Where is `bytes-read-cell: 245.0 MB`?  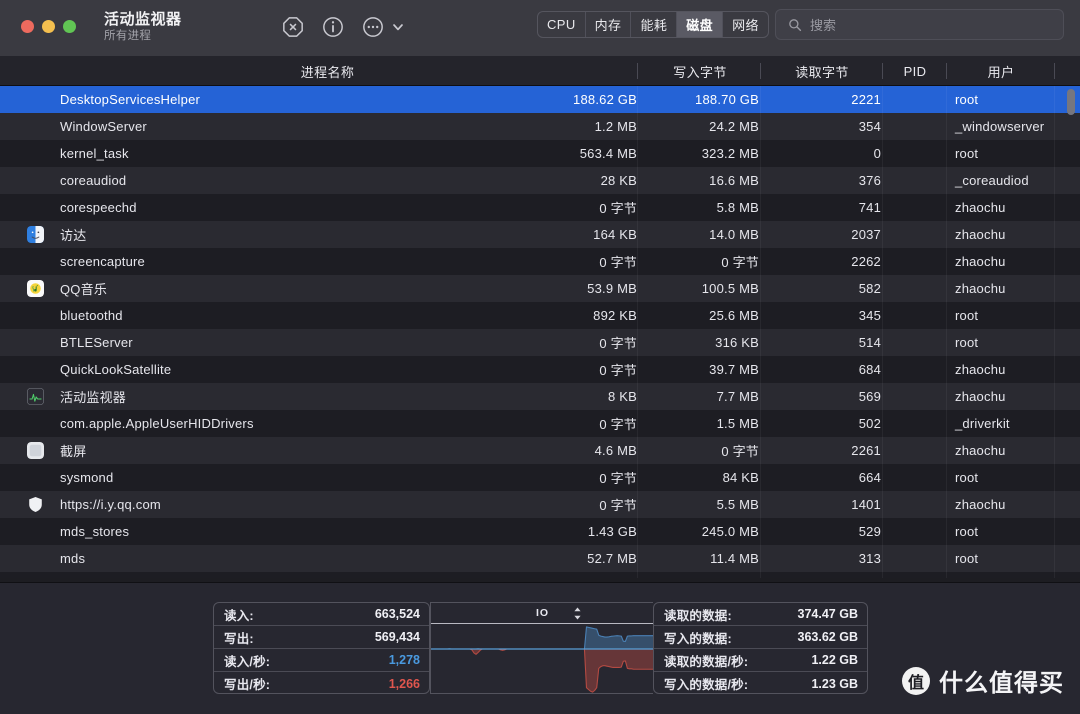 bytes-read-cell: 245.0 MB is located at coordinates (730, 531).